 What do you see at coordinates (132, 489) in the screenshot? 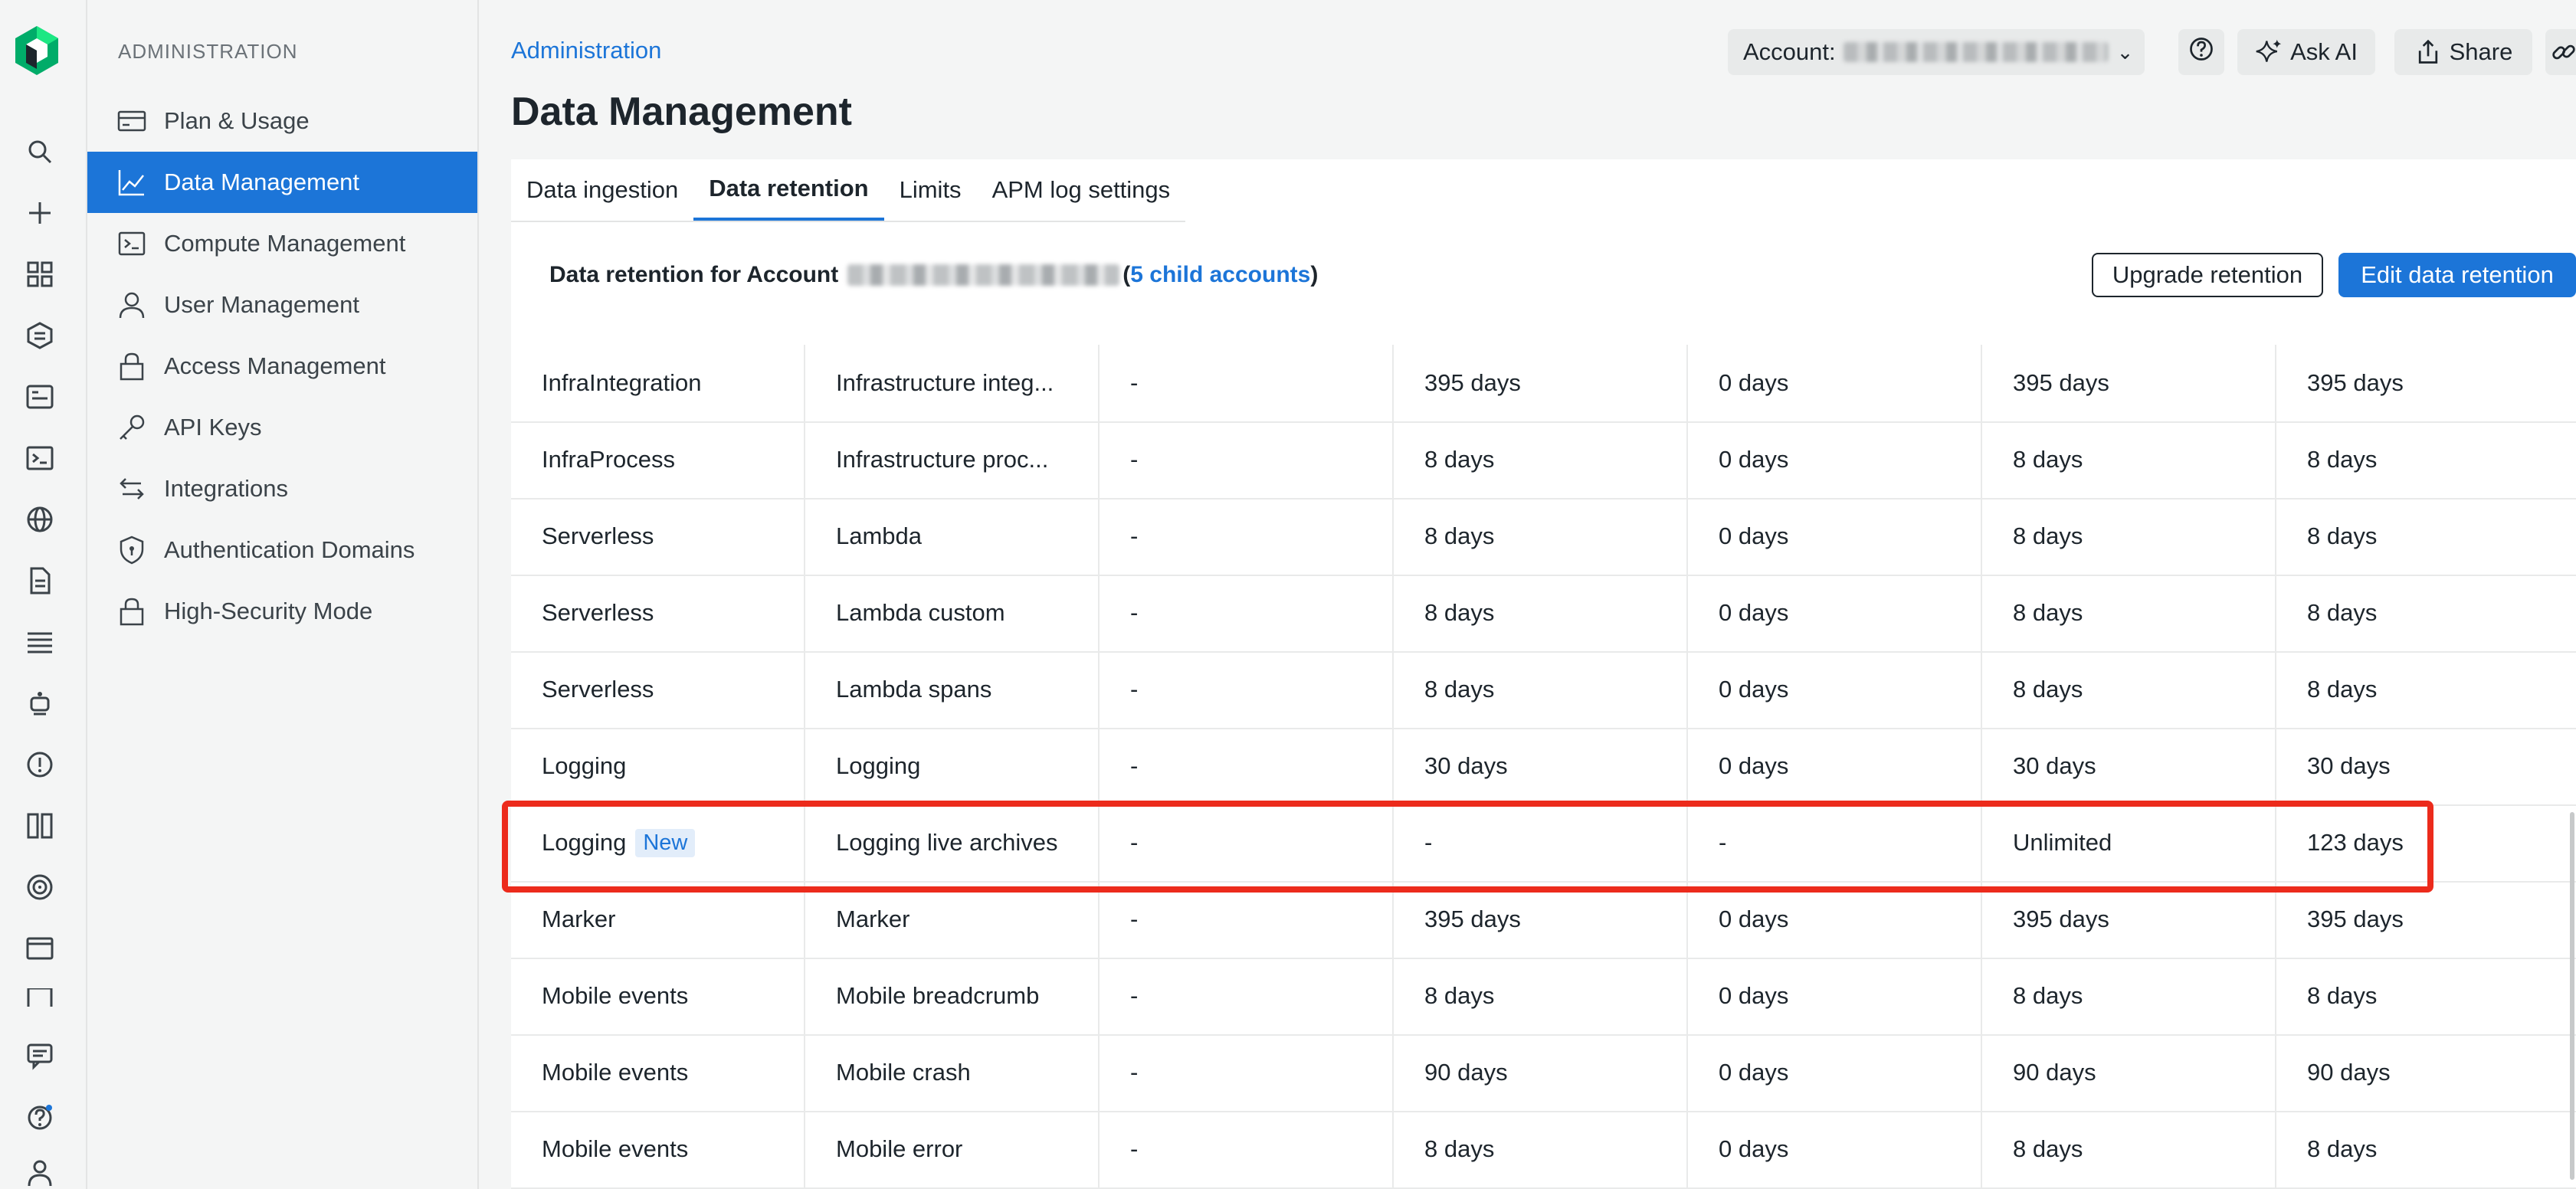
I see `arrows-icon` at bounding box center [132, 489].